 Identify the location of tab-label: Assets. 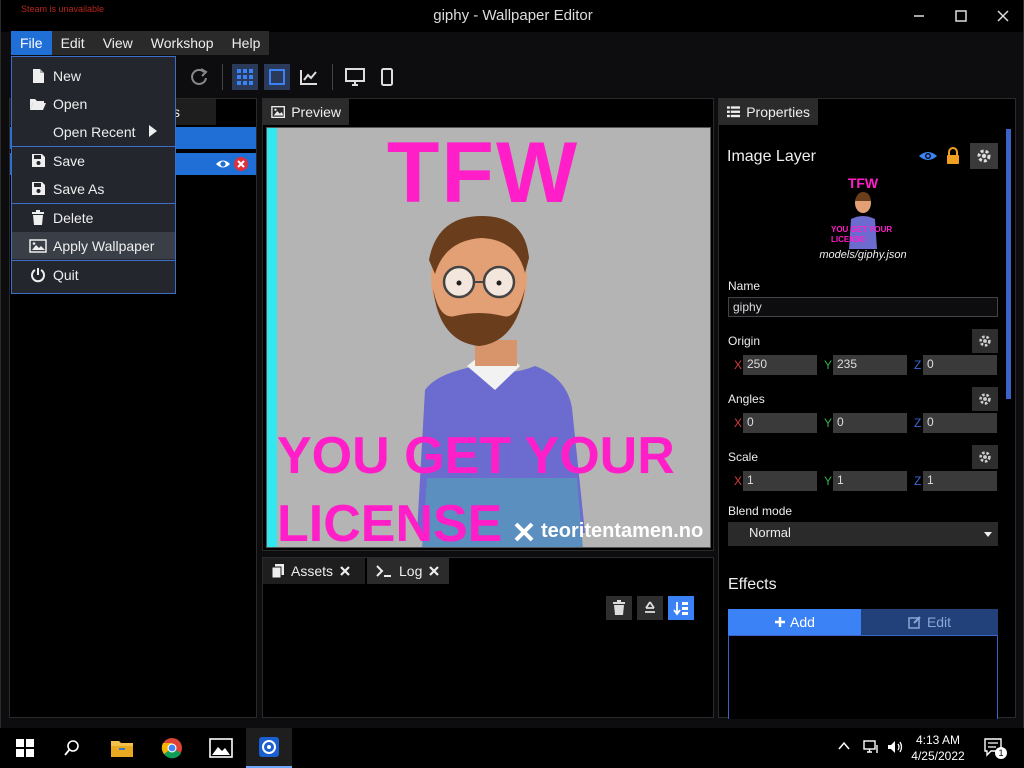
(312, 571).